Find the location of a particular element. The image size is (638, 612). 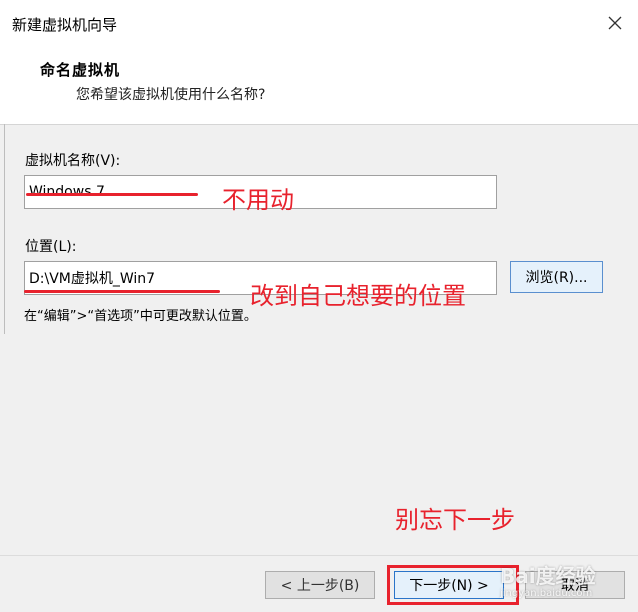

vm-name-label: 虚拟机名称(V): is located at coordinates (73, 161).